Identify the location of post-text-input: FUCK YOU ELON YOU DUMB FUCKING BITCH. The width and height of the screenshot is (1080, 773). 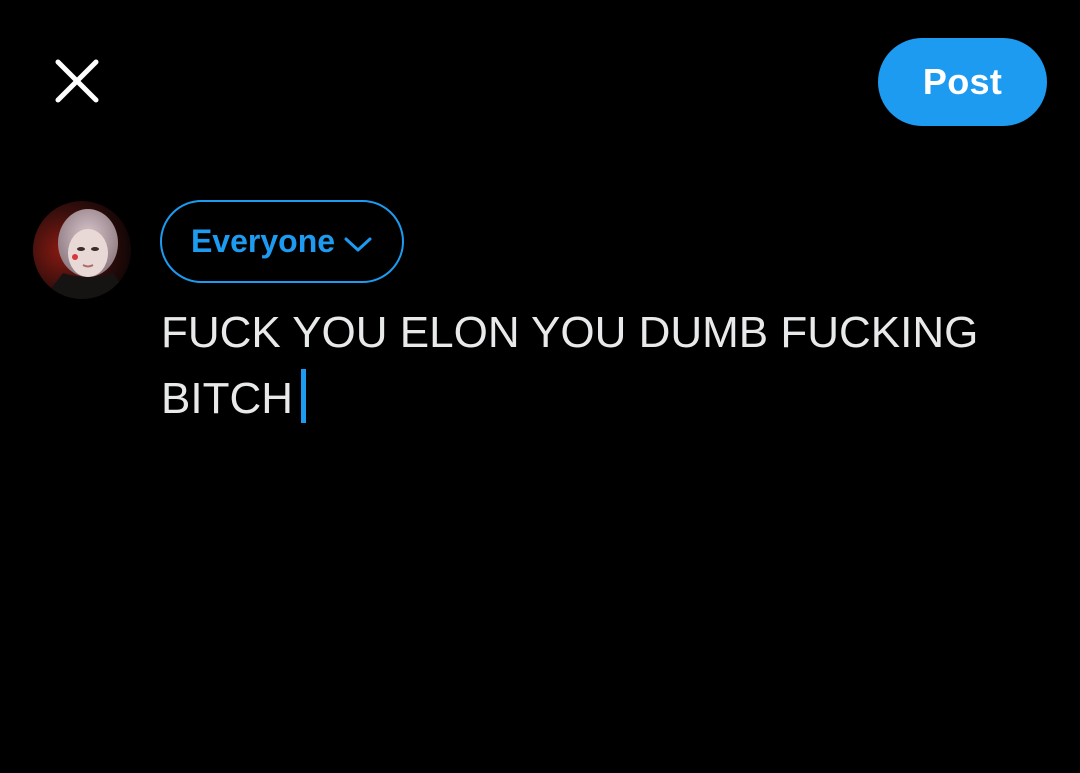
(601, 366).